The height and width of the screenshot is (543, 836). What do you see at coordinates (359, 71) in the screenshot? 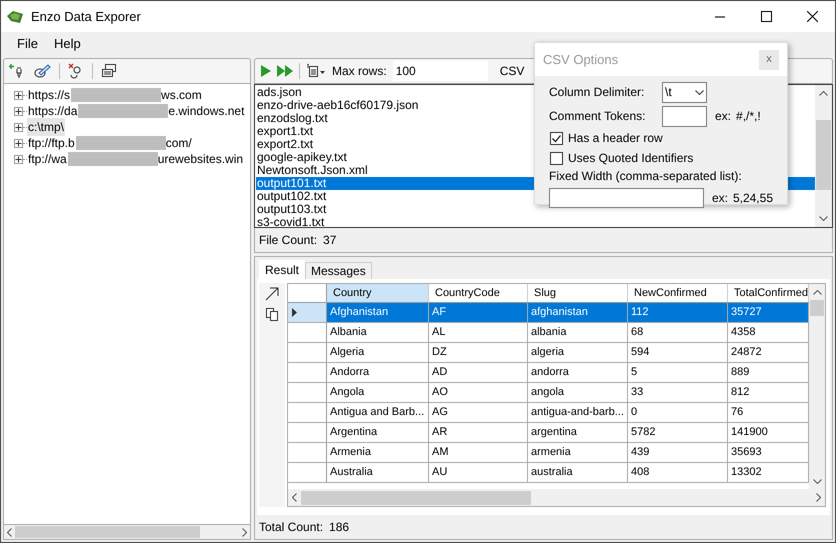
I see `max-rows-label: Max rows:` at bounding box center [359, 71].